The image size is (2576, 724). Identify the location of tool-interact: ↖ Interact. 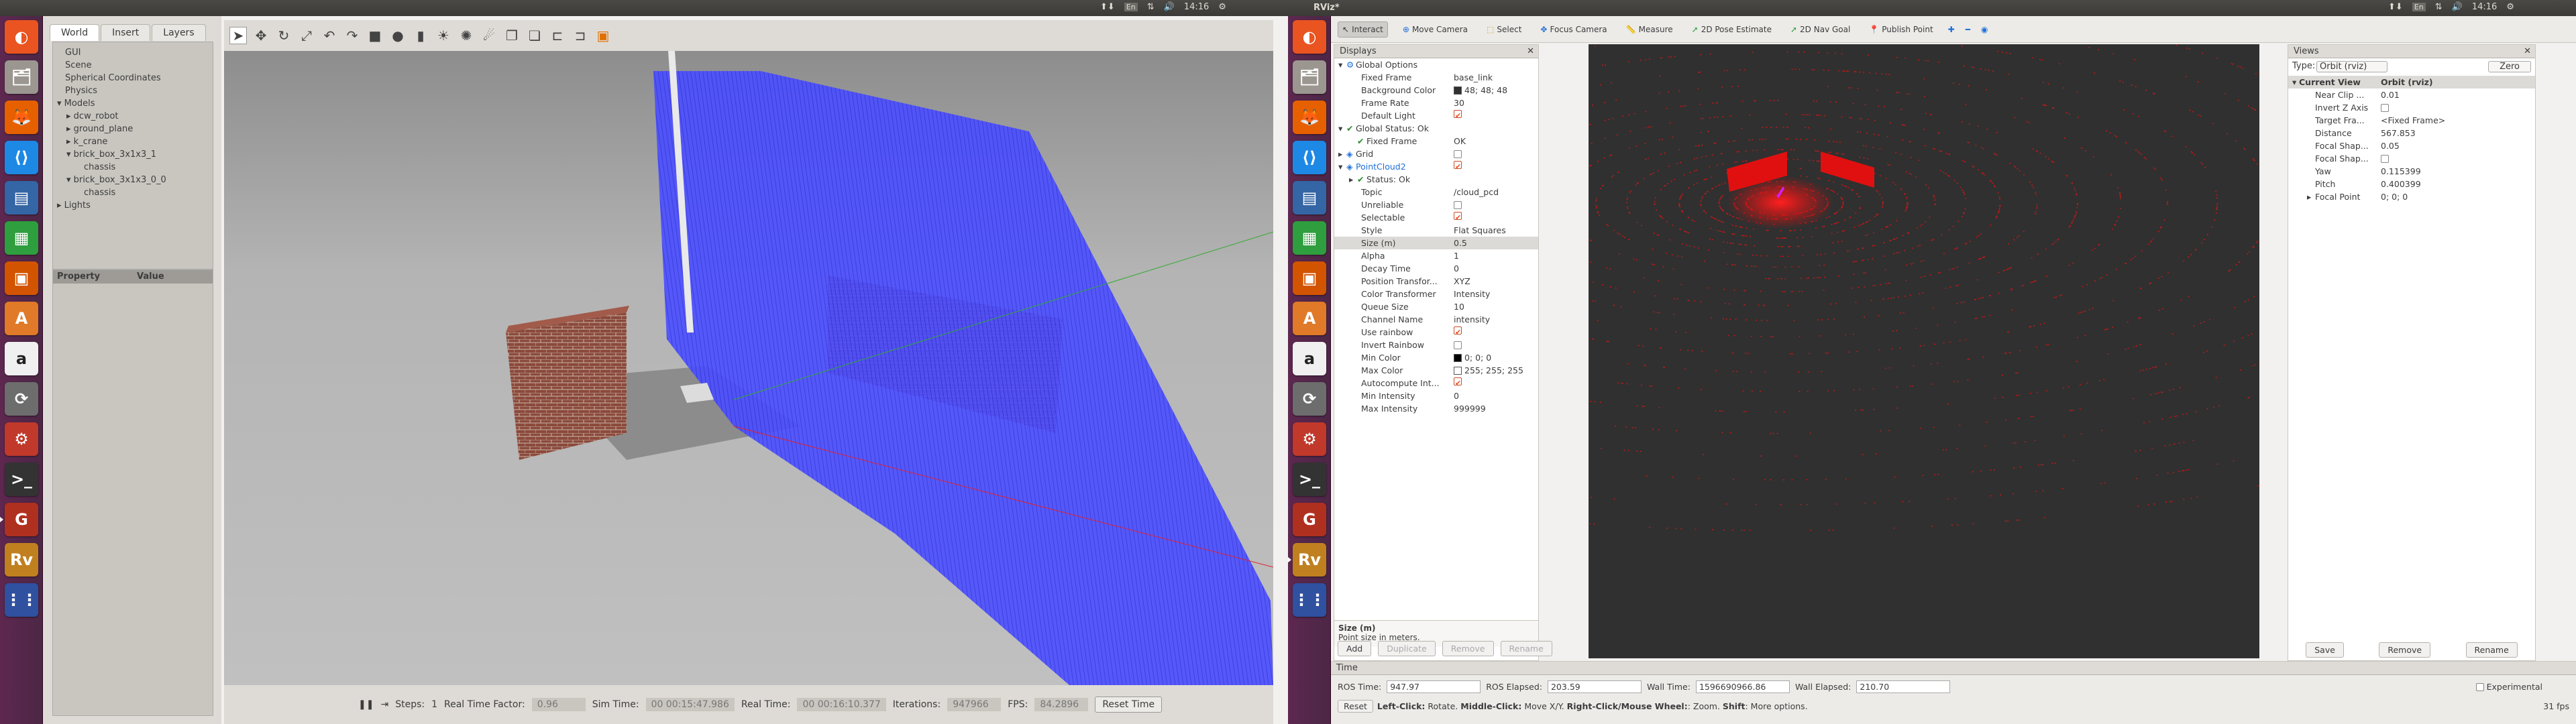
(1363, 29).